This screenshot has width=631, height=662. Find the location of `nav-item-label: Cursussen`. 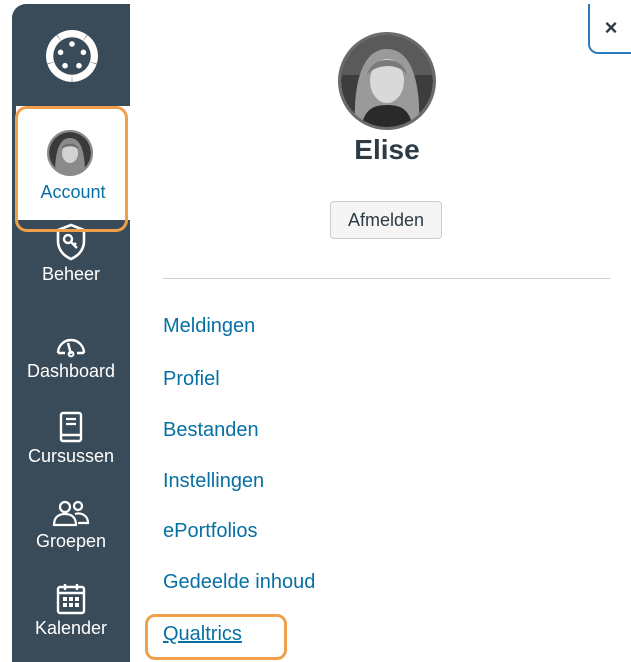

nav-item-label: Cursussen is located at coordinates (71, 456).